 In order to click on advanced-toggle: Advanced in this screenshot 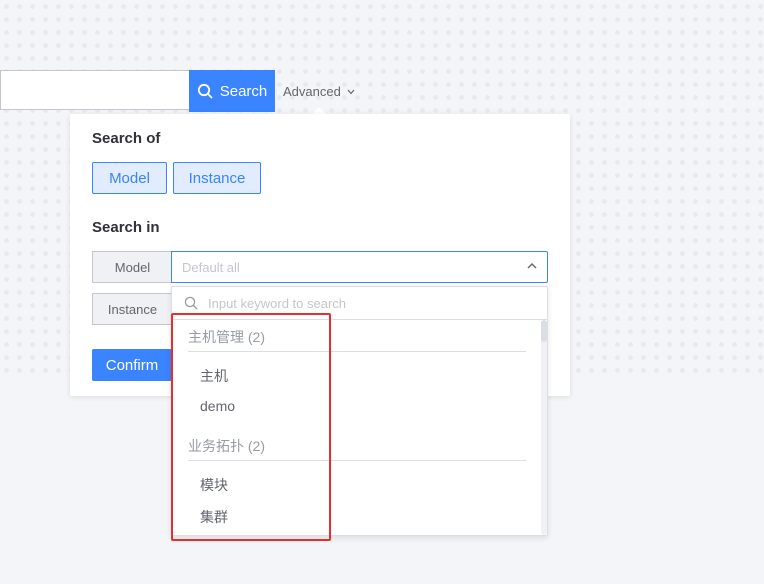, I will do `click(319, 91)`.